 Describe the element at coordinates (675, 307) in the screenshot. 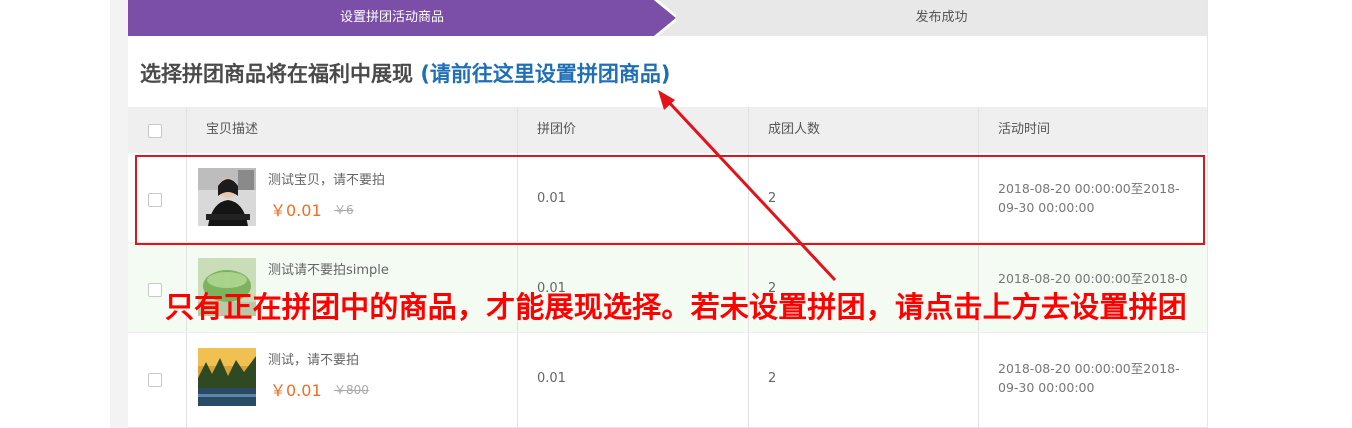

I see `annotation-text: 只有正在拼团中的商品，才能展现选择。若未设置拼团，请点击上方去设置拼团` at that location.